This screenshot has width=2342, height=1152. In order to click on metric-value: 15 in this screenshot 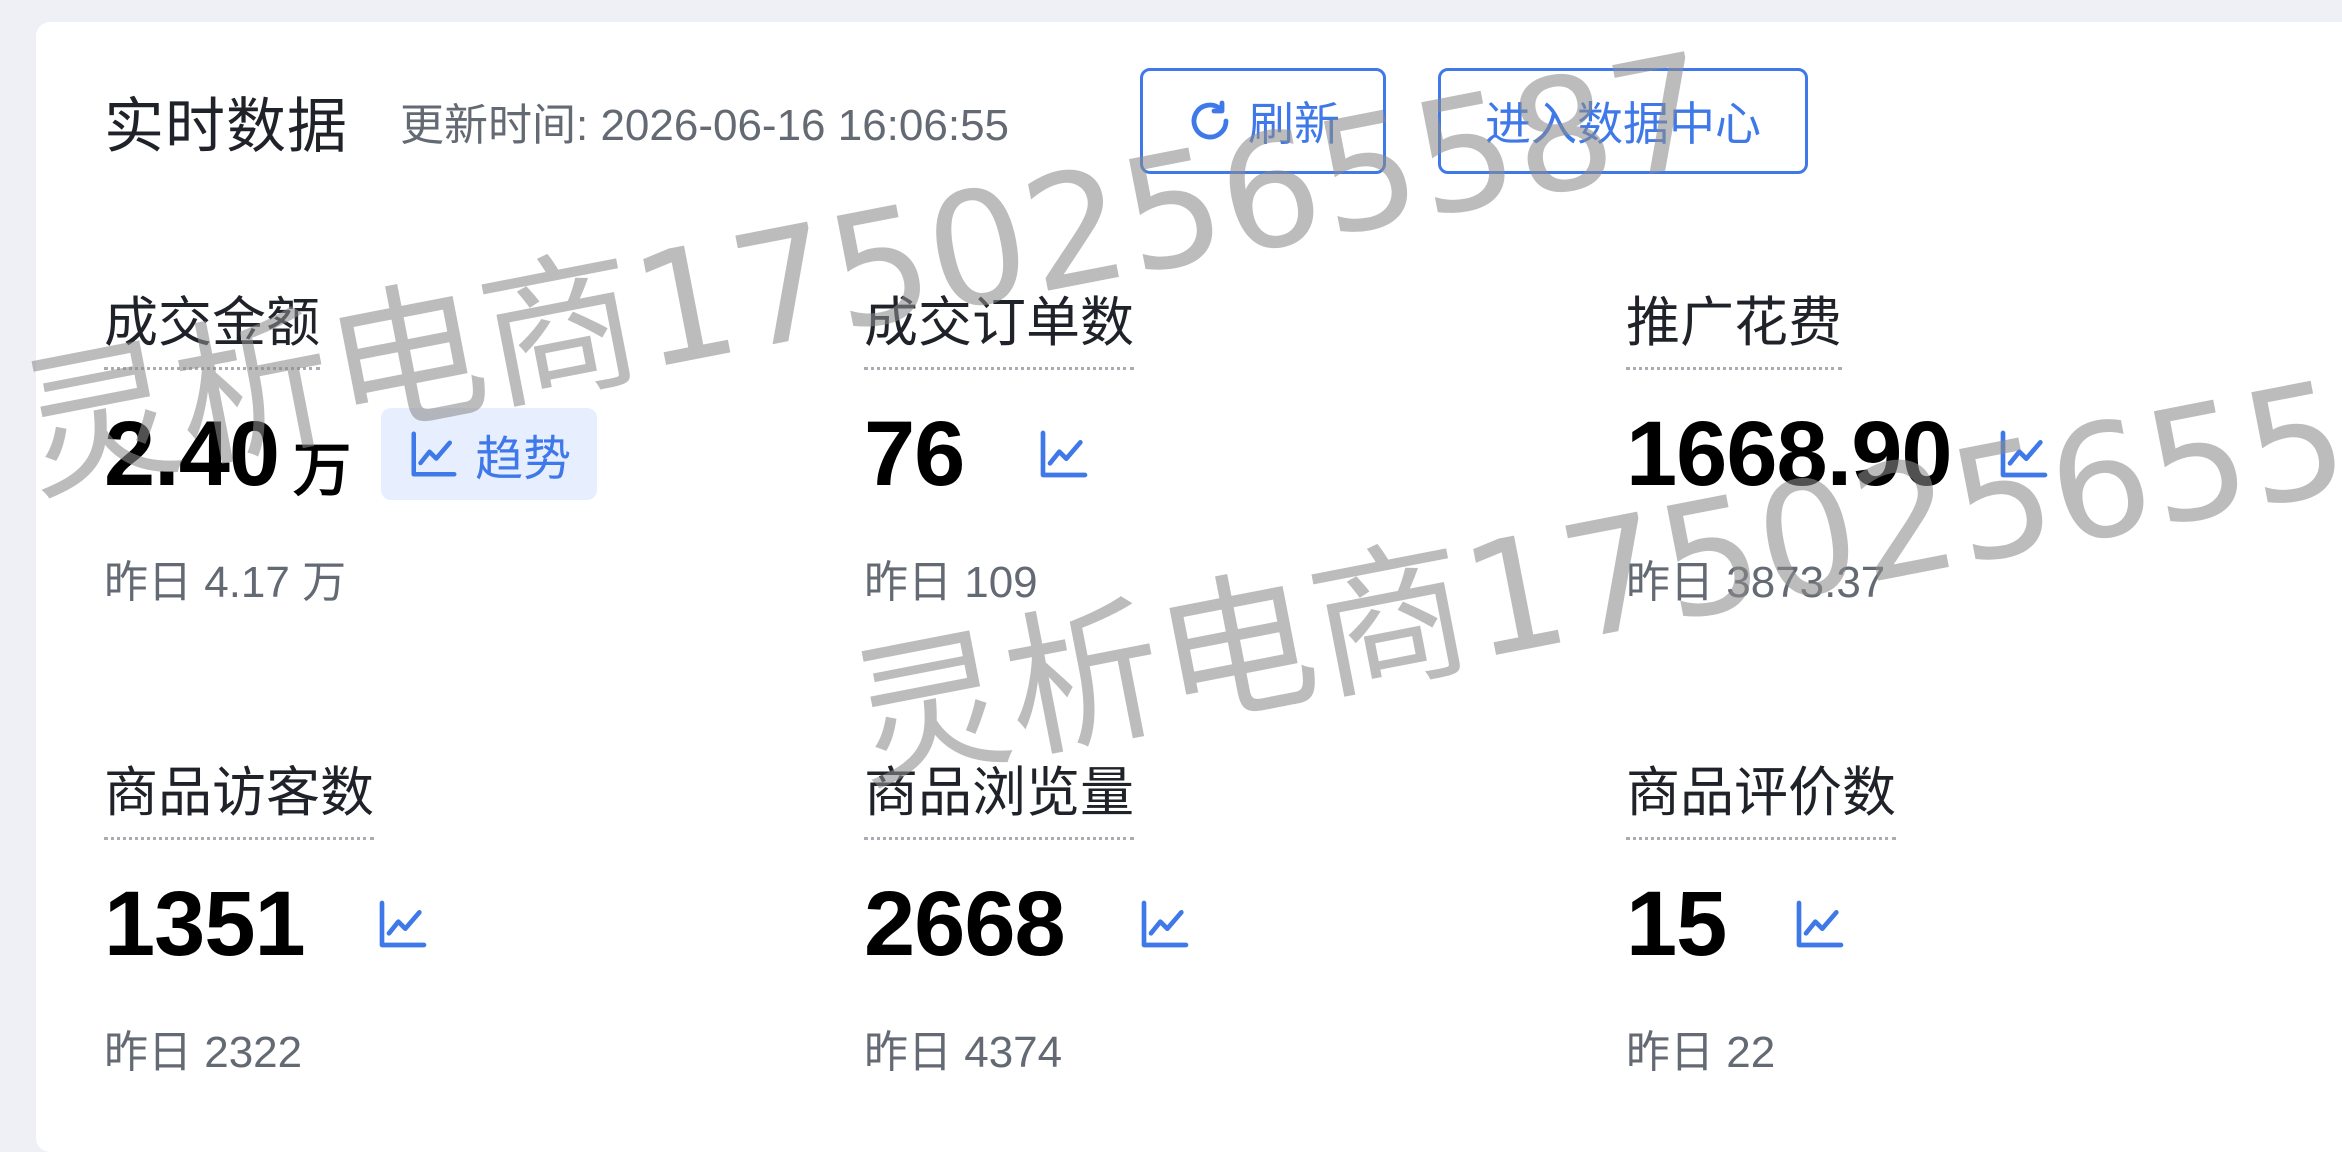, I will do `click(1676, 923)`.